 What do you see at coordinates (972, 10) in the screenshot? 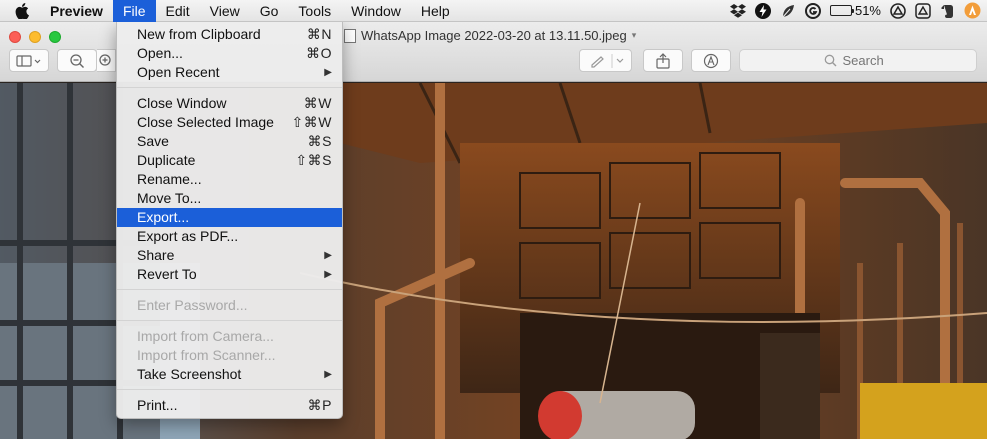
I see `avast-icon` at bounding box center [972, 10].